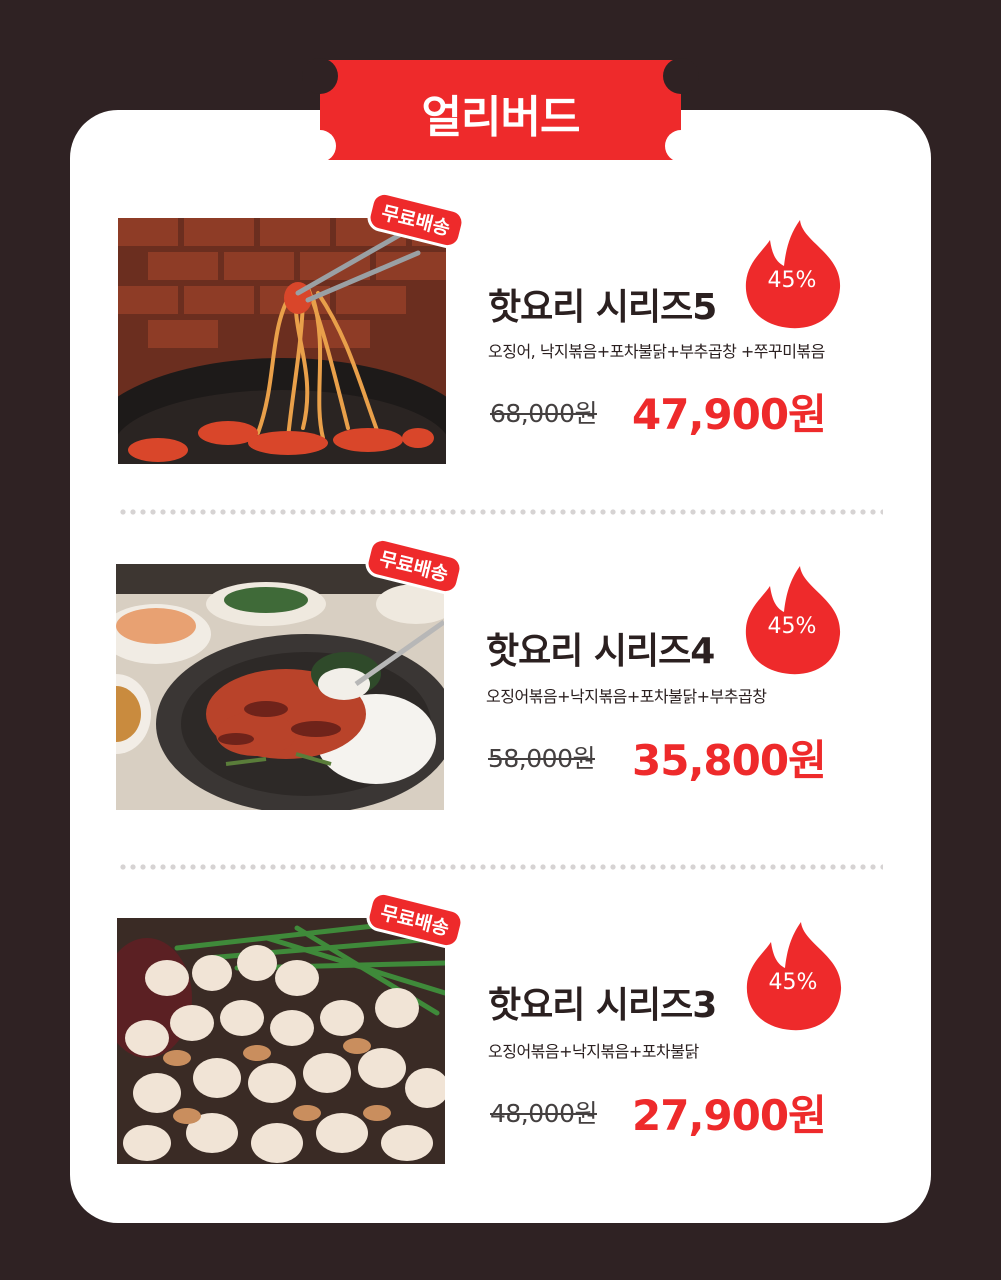 The width and height of the screenshot is (1001, 1280). What do you see at coordinates (541, 758) in the screenshot?
I see `original-price: 58,000원` at bounding box center [541, 758].